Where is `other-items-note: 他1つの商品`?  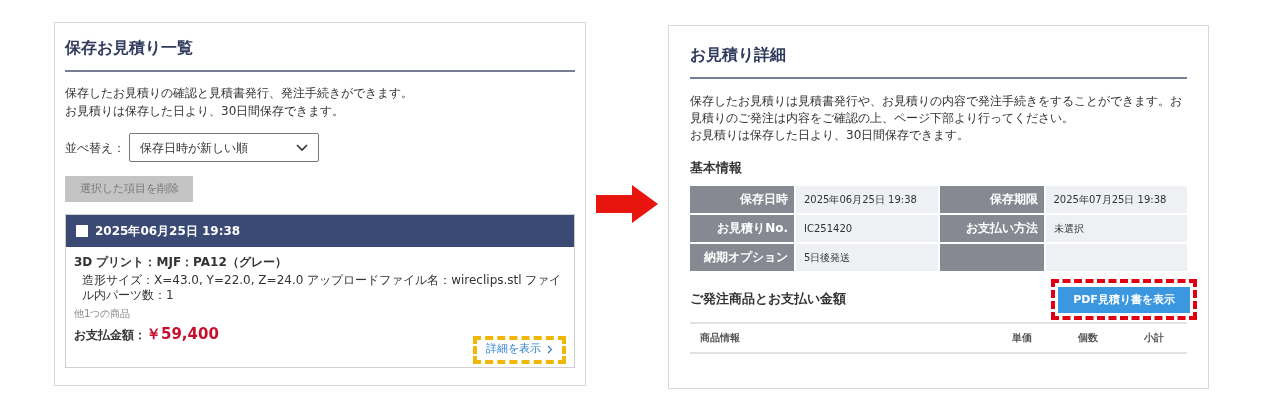
other-items-note: 他1つの商品 is located at coordinates (103, 314).